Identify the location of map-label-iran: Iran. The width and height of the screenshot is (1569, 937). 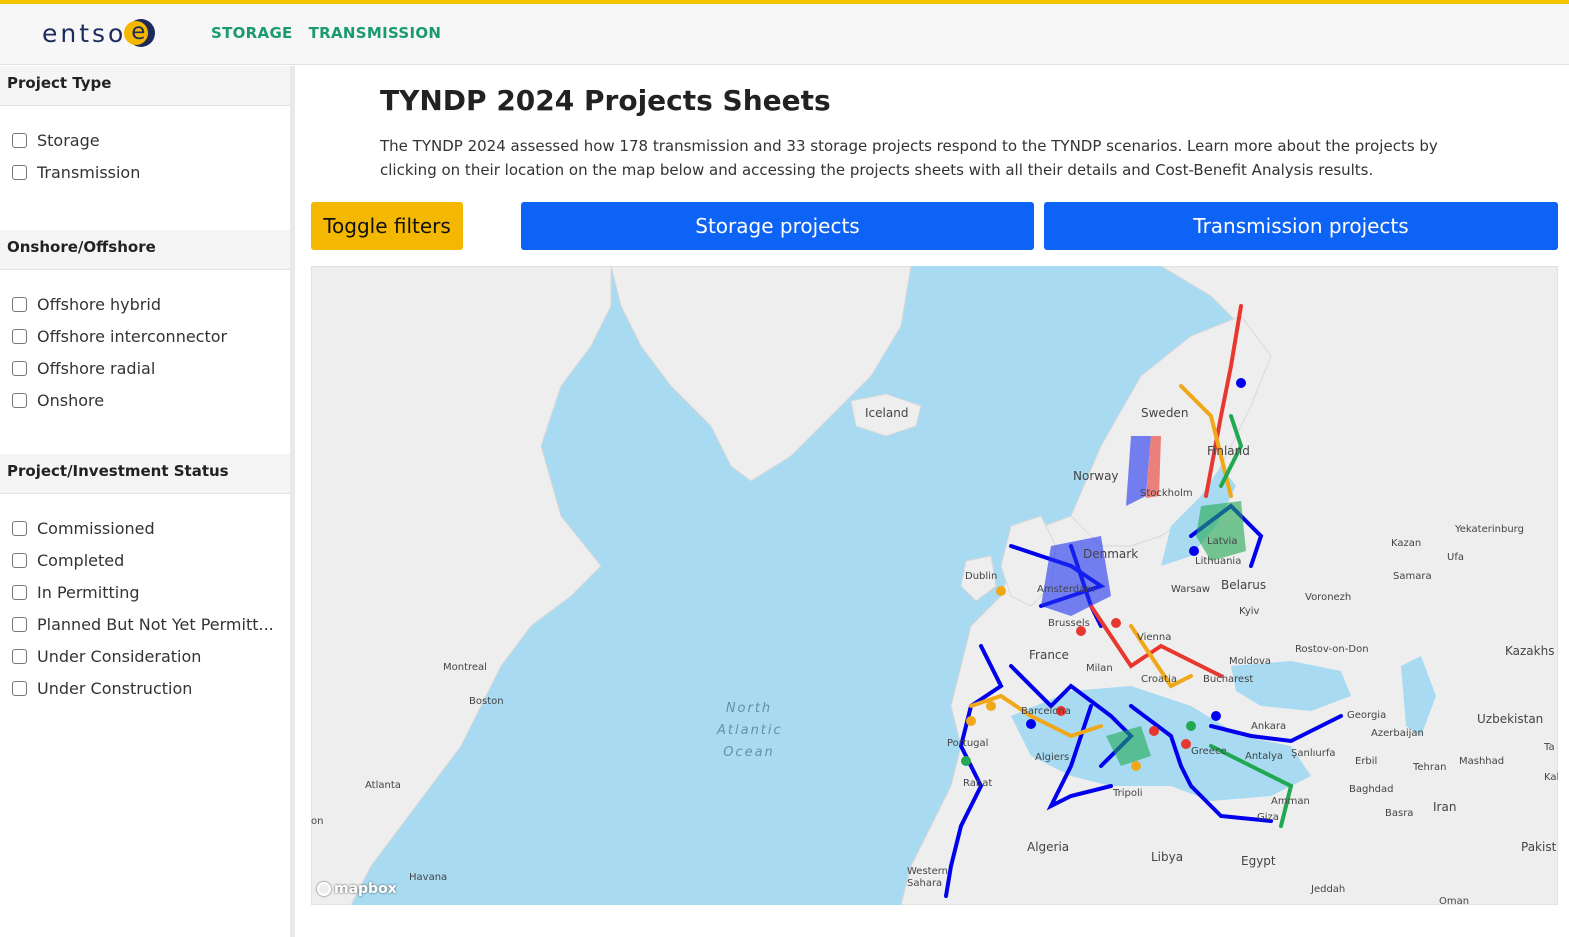
(1445, 807).